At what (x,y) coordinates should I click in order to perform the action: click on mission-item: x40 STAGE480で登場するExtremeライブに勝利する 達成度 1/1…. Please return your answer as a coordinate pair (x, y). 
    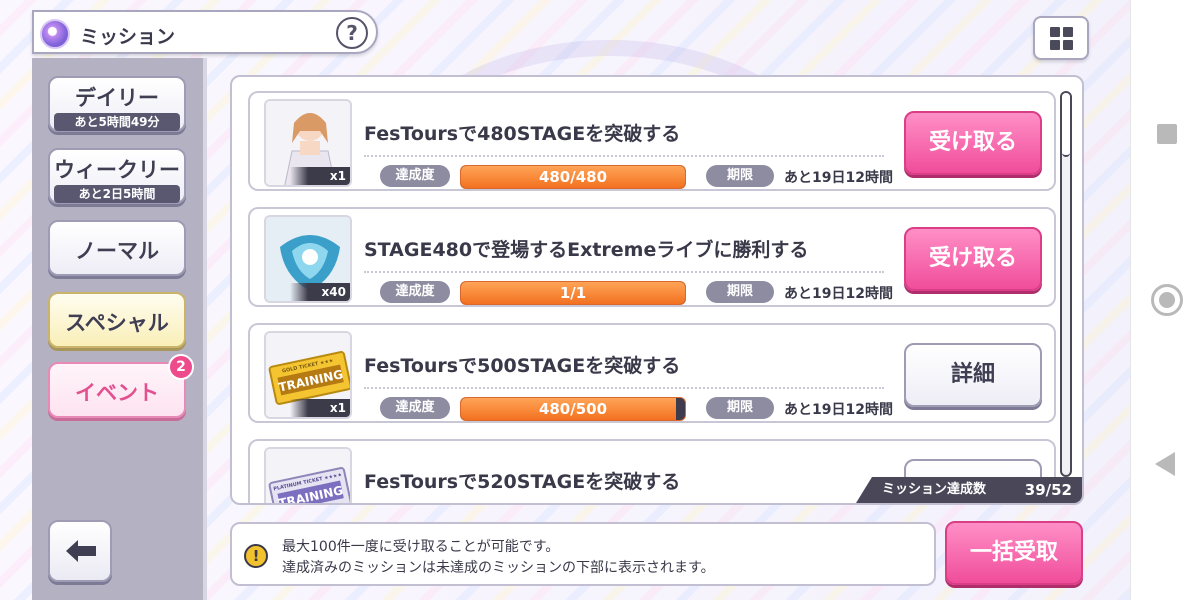
    Looking at the image, I should click on (652, 257).